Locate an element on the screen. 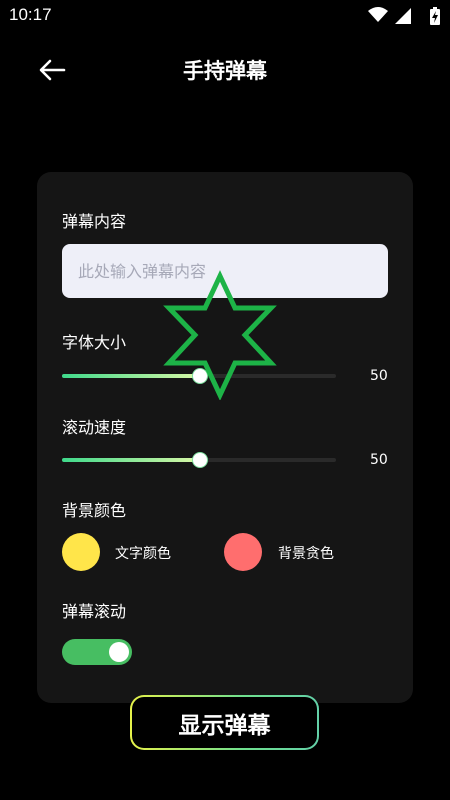 The width and height of the screenshot is (450, 800). background-color-label: 背景颜色 is located at coordinates (94, 510).